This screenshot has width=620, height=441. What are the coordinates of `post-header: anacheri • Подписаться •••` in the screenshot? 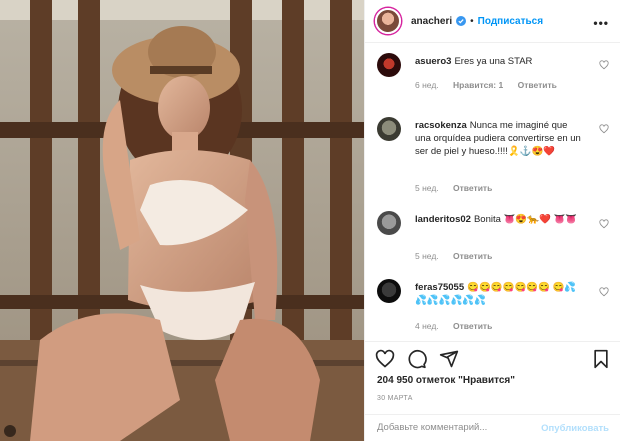 It's located at (492, 21).